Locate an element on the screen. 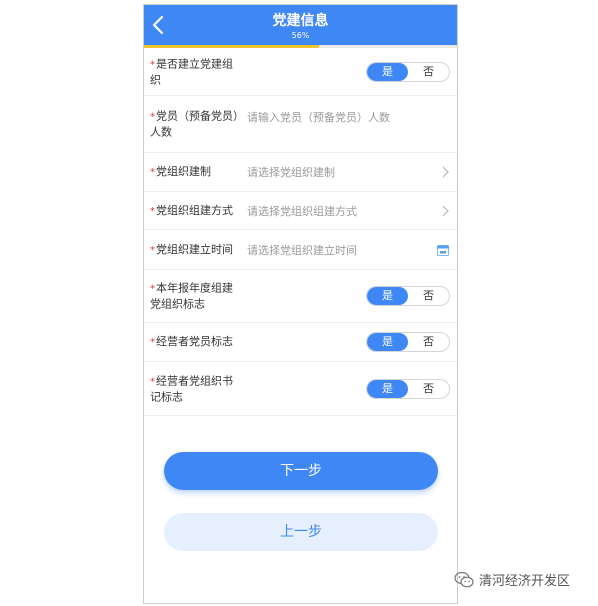 Image resolution: width=598 pixels, height=606 pixels. previous-step-button: 上一步 is located at coordinates (301, 532).